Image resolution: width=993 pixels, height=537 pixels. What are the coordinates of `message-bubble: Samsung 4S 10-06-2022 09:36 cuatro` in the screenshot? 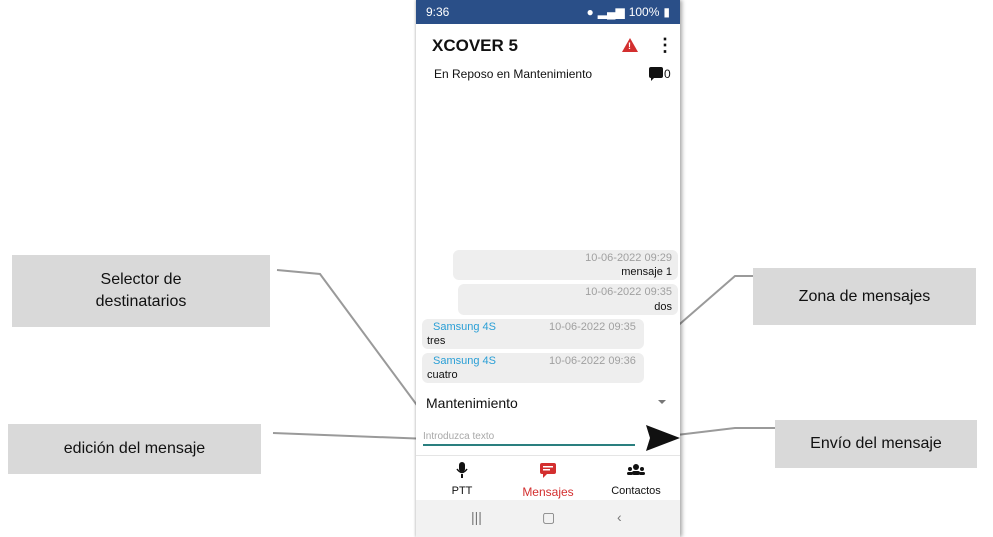 It's located at (533, 368).